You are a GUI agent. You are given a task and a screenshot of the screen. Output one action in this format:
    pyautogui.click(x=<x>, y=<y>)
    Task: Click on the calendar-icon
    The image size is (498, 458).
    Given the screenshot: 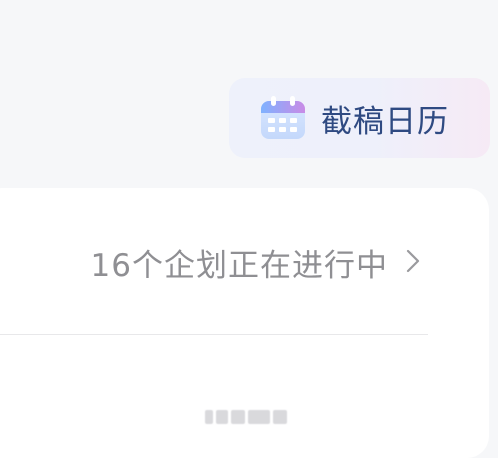 What is the action you would take?
    pyautogui.click(x=283, y=117)
    